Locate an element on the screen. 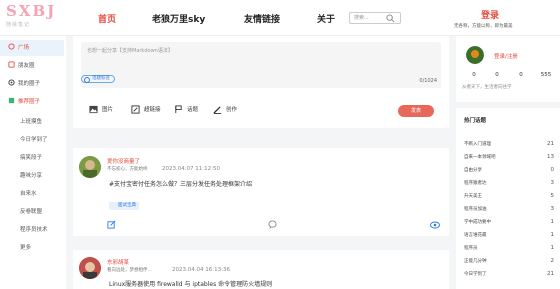  login-link: 登录 is located at coordinates (490, 14).